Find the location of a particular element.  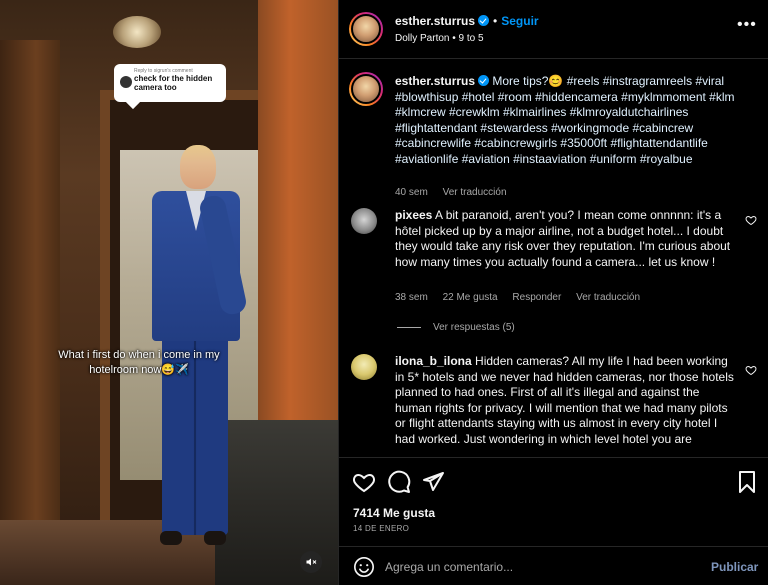

add-comment-bar: Publicar is located at coordinates (553, 565).